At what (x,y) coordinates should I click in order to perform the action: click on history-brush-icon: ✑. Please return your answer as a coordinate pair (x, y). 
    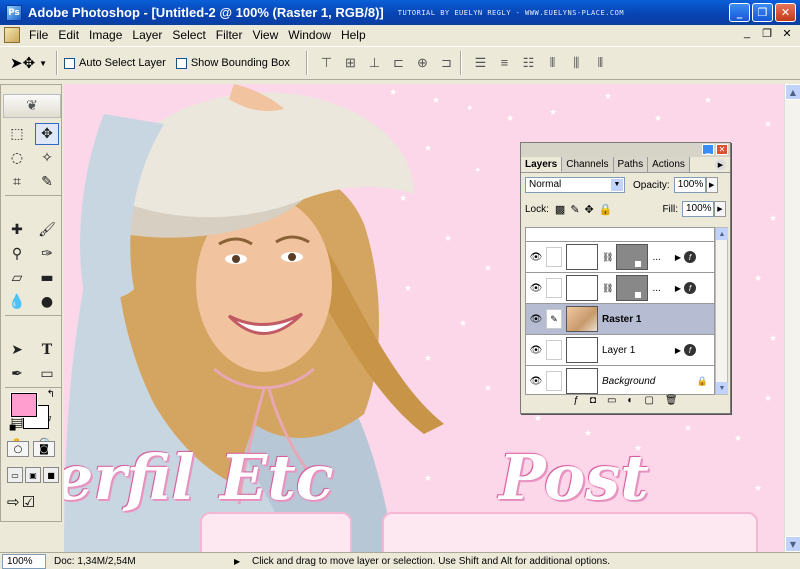
    Looking at the image, I should click on (47, 254).